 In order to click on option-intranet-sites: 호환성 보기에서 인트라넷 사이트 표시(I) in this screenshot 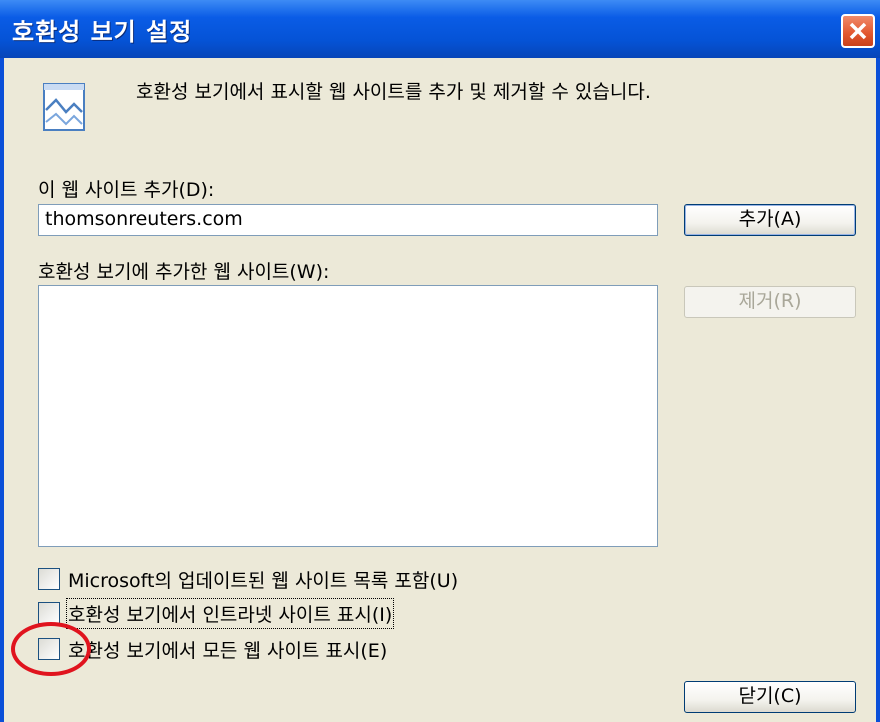, I will do `click(216, 613)`.